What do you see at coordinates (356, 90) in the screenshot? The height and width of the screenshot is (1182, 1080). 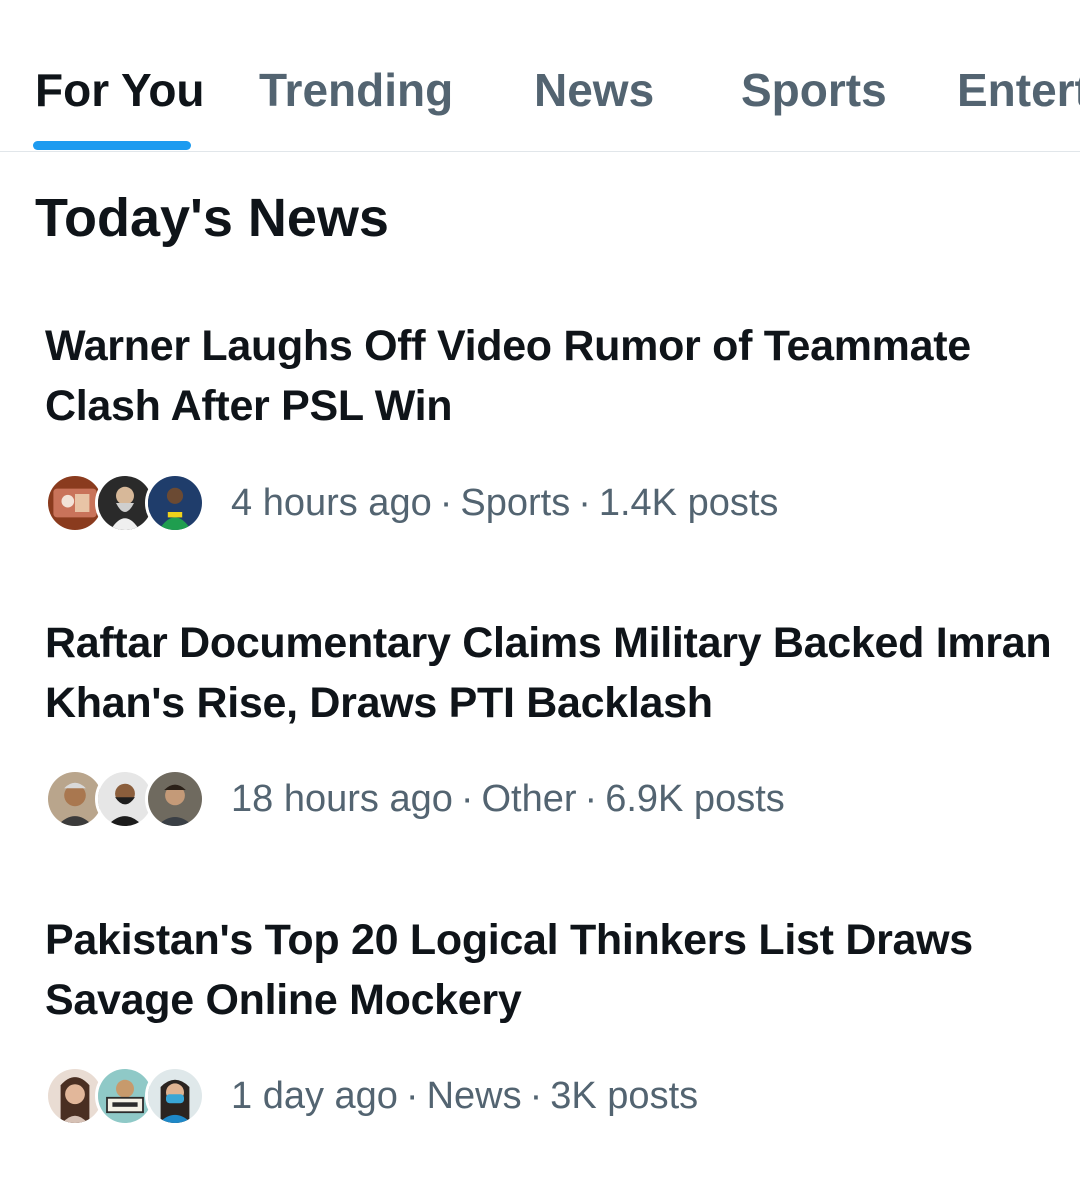 I see `tab-trending: Trending` at bounding box center [356, 90].